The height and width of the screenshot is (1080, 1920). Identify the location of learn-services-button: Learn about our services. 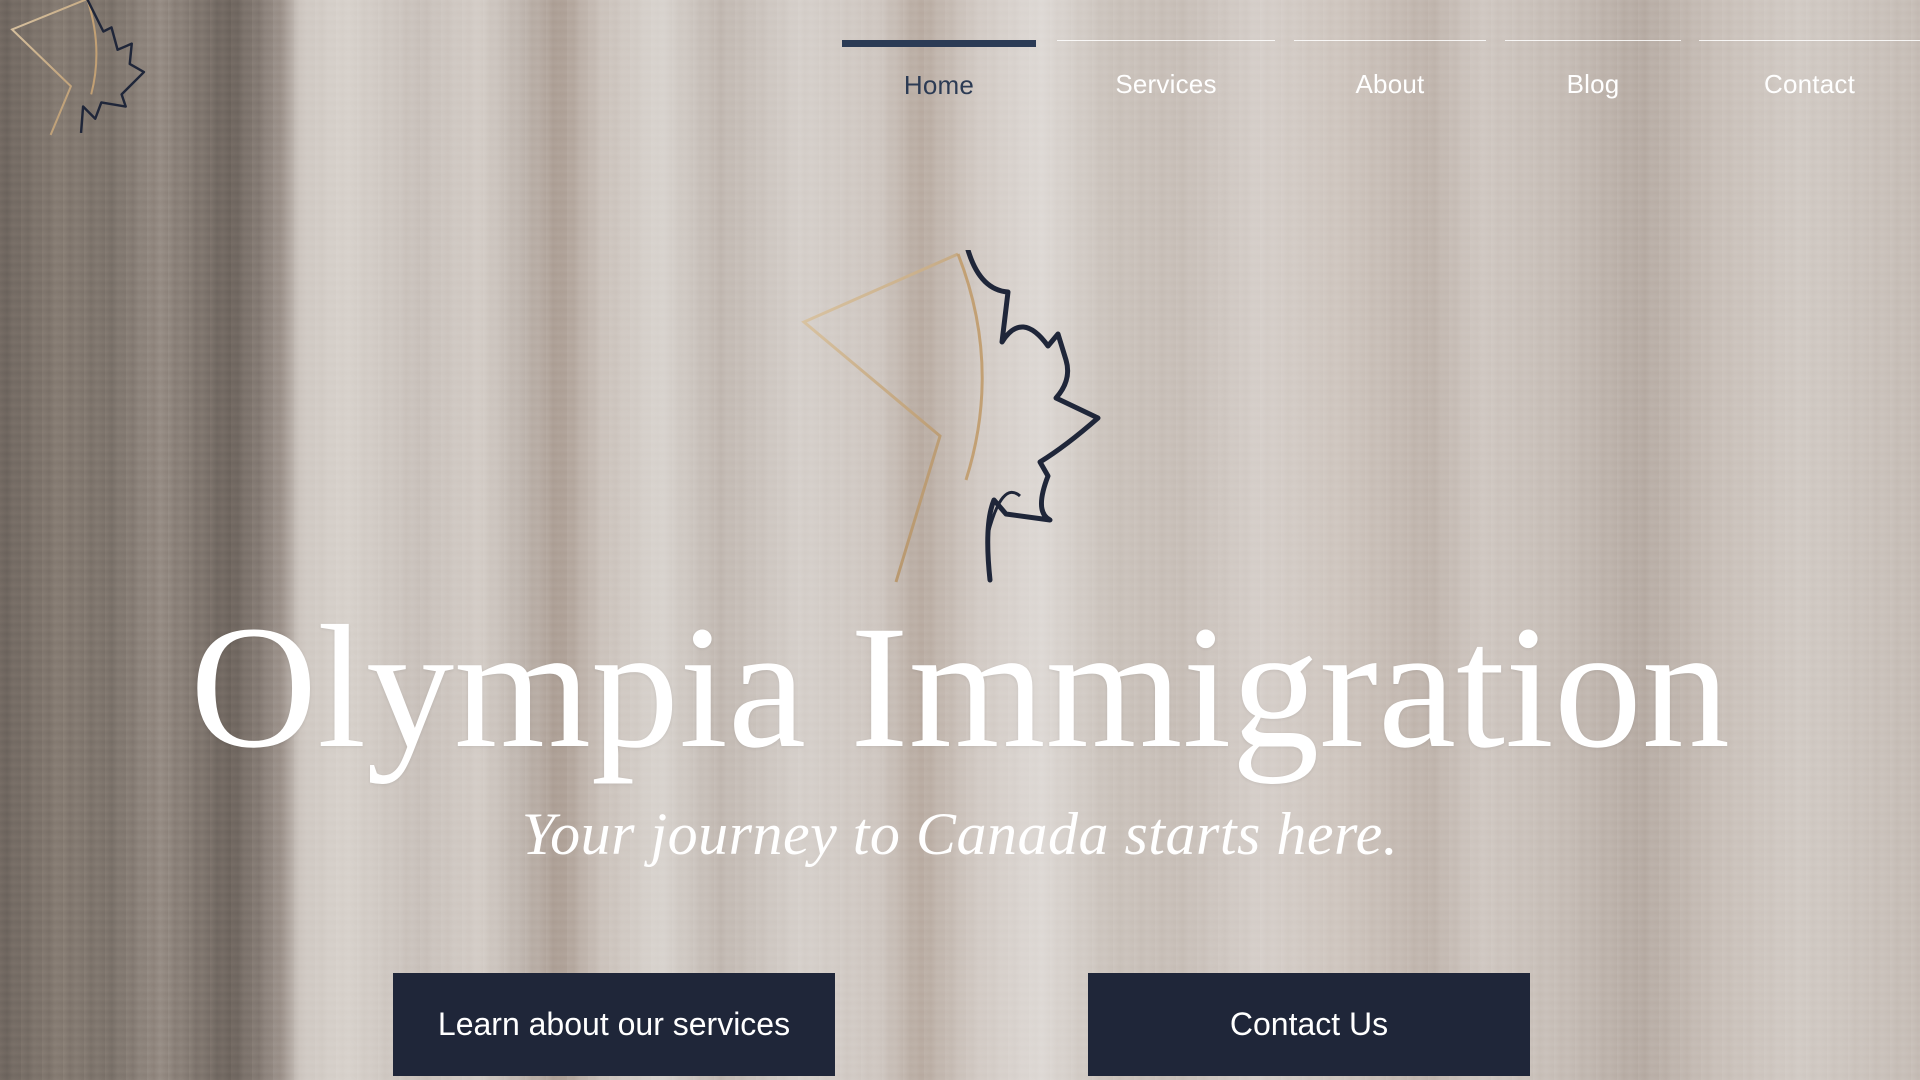
(614, 1024).